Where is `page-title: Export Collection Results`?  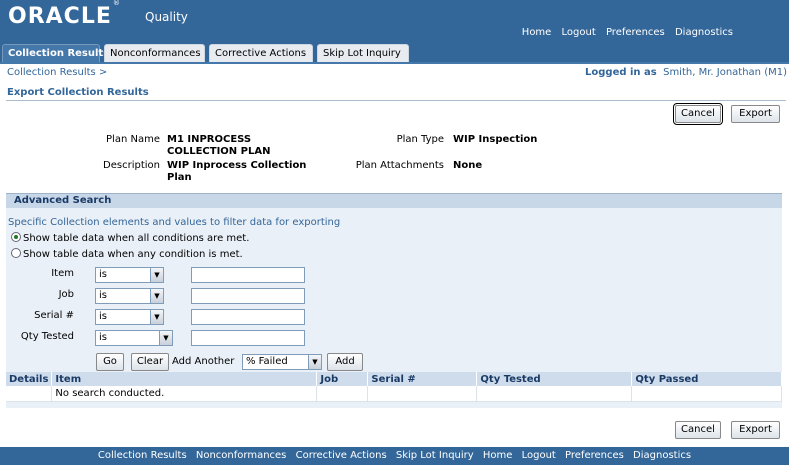
page-title: Export Collection Results is located at coordinates (78, 92).